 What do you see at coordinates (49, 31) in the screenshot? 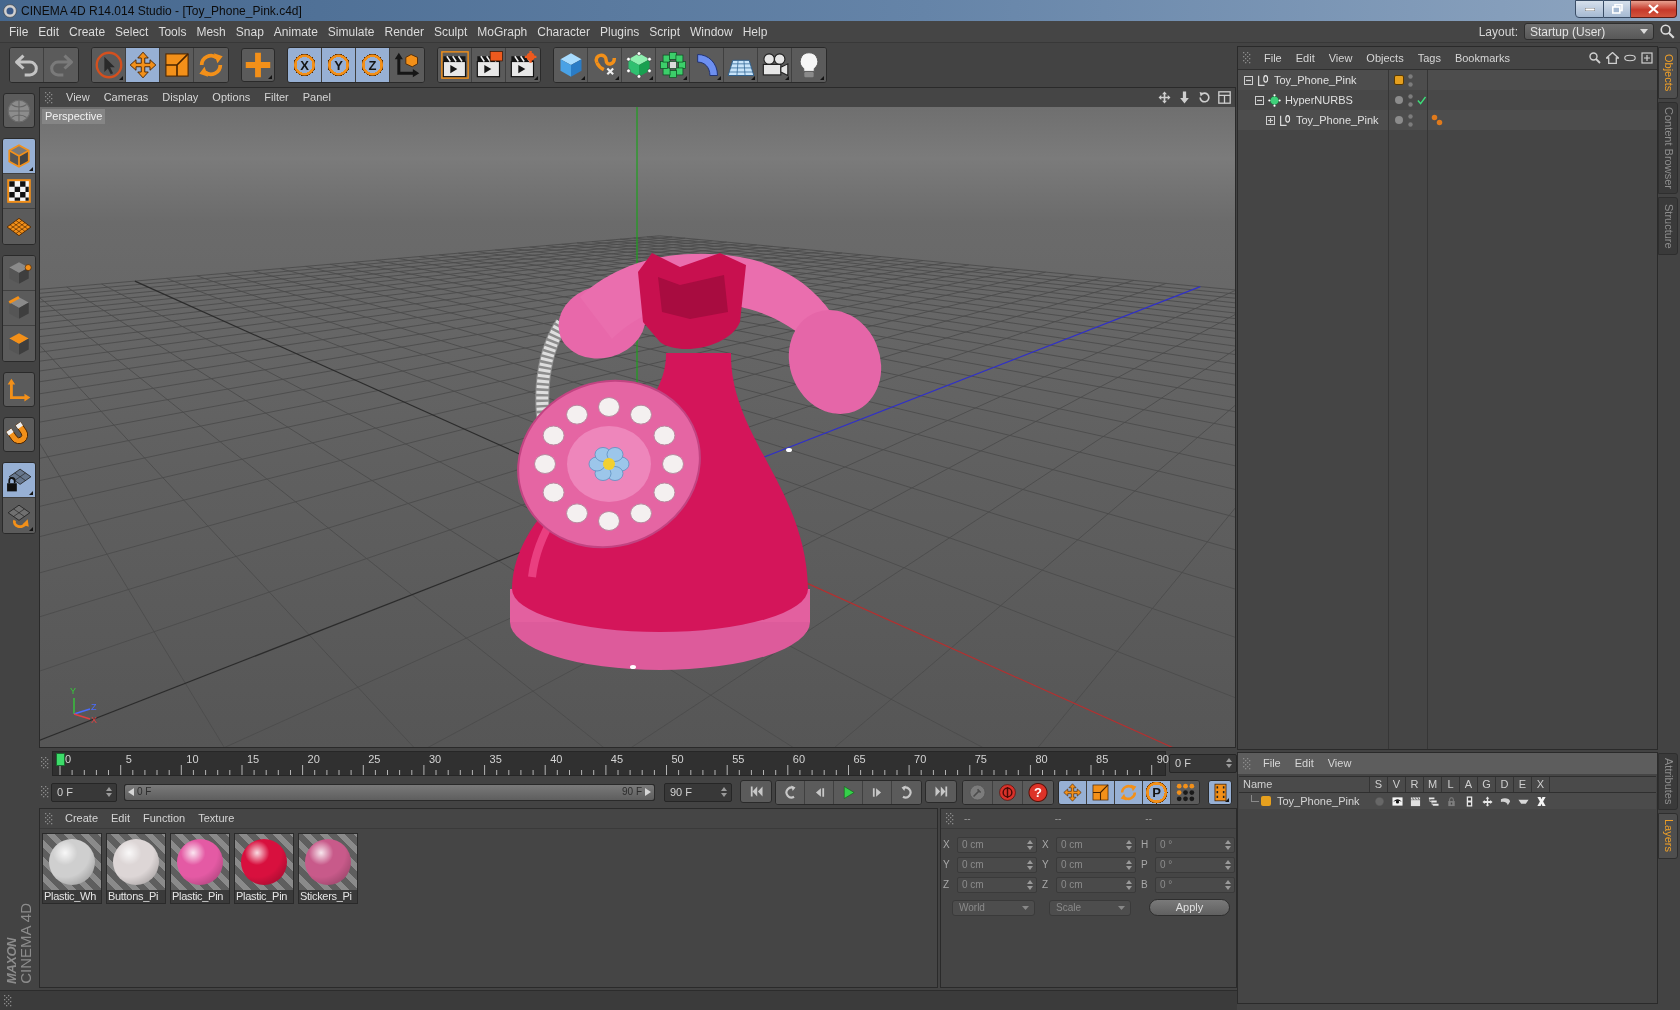
I see `menu-item: Edit` at bounding box center [49, 31].